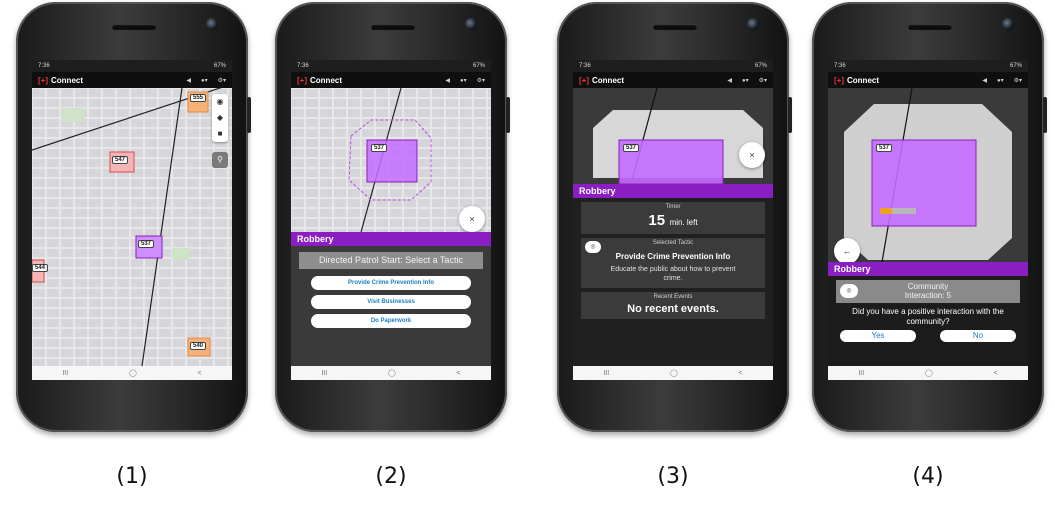 This screenshot has height=506, width=1055. What do you see at coordinates (391, 283) in the screenshot?
I see `tactic-option-button: Provide Crime Prevention Info` at bounding box center [391, 283].